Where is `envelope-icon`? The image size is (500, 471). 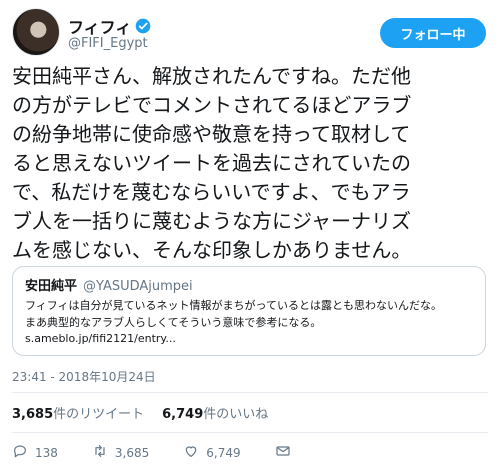
envelope-icon is located at coordinates (283, 452).